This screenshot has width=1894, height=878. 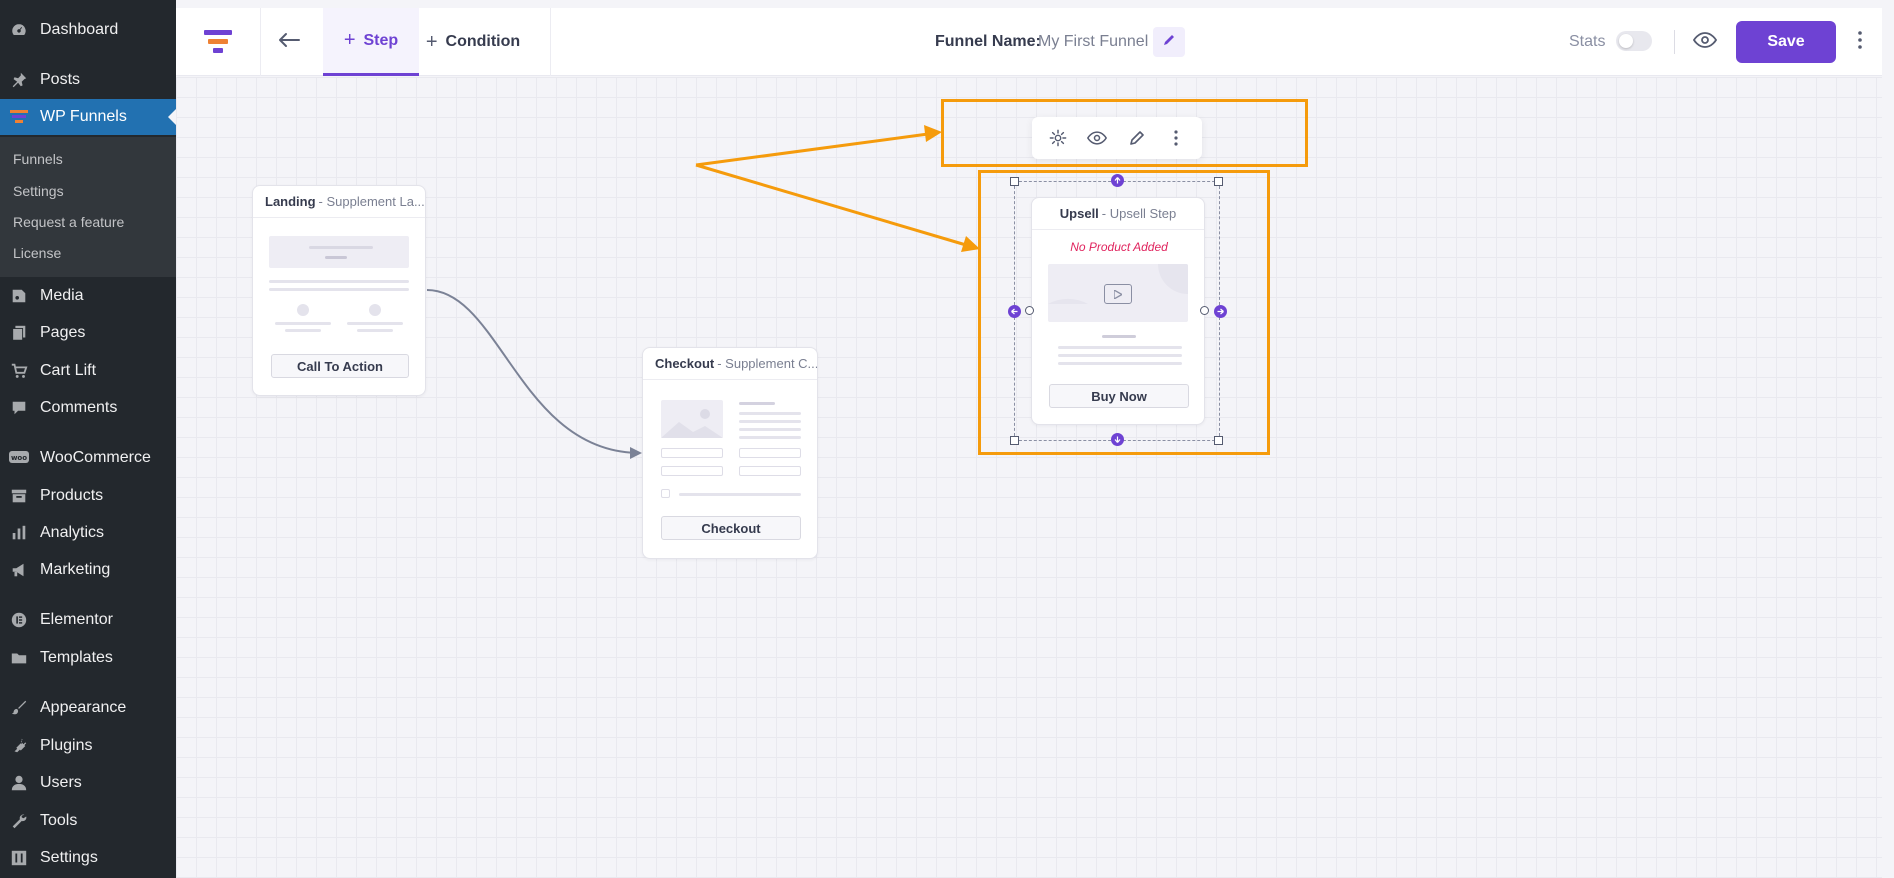 I want to click on input-port, so click(x=1029, y=310).